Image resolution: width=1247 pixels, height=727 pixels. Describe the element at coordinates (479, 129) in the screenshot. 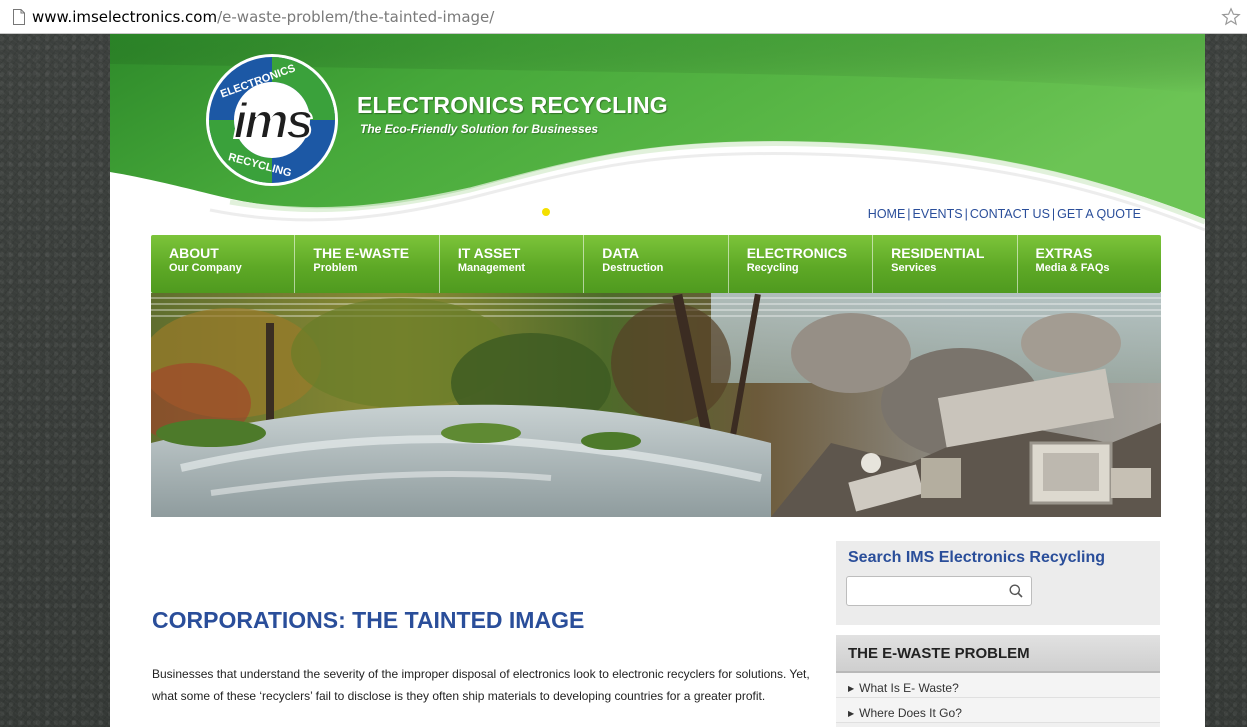

I see `brand-tagline: The Eco-Friendly Solution for Businesses` at that location.